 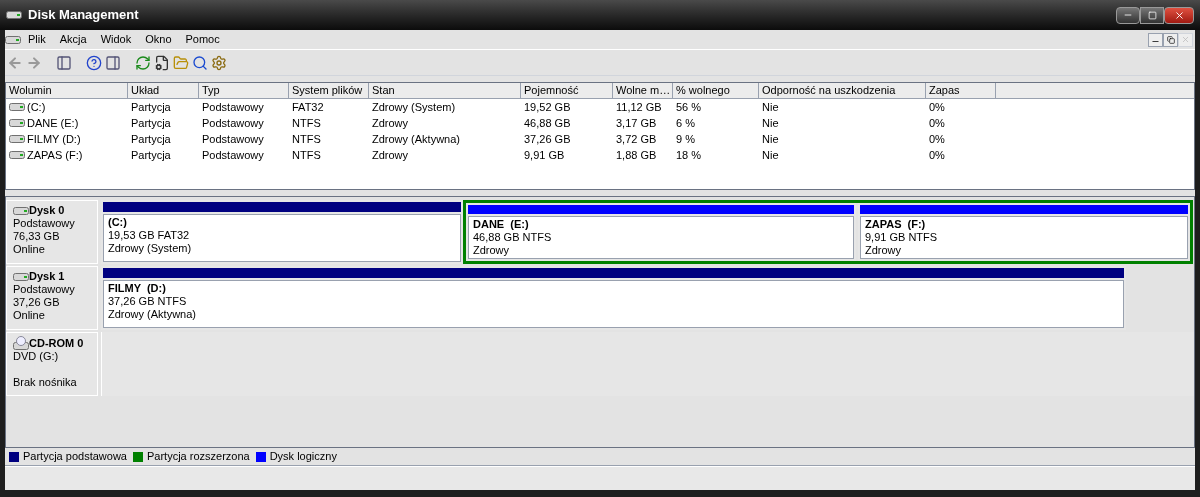 I want to click on extended-partition: DANE (E:) 46,88 GB NTFS Zdrowy ZAPAS (F:) 9,91 GB NTFS Zdrowy, so click(x=828, y=232).